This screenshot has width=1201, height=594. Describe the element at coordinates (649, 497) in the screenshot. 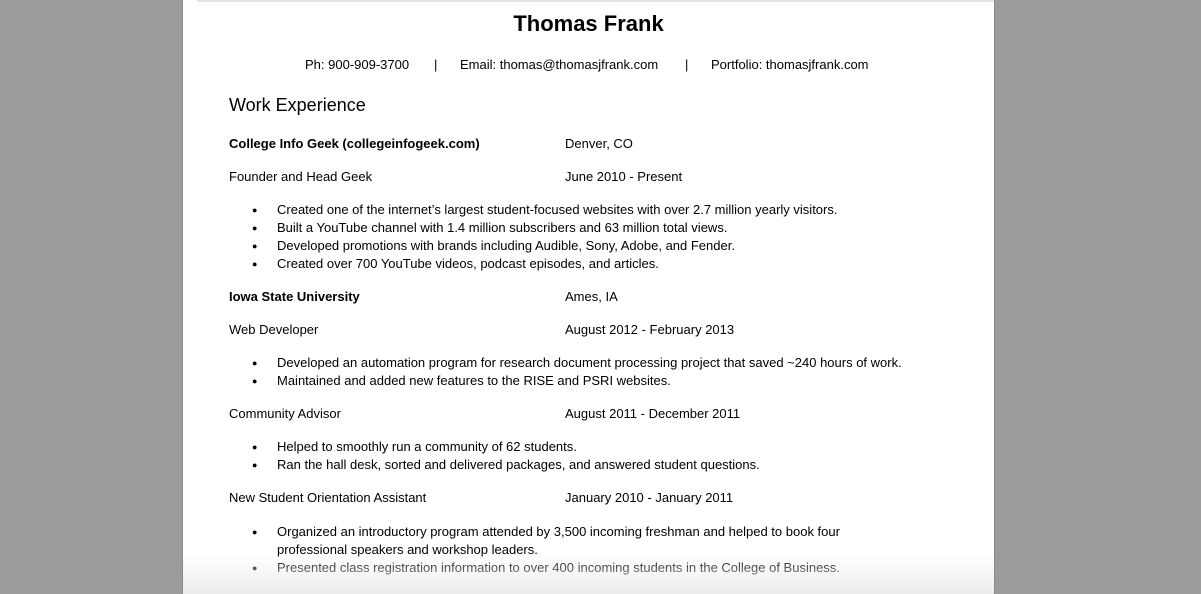

I see `role-dates: January 2010 - January 2011` at that location.